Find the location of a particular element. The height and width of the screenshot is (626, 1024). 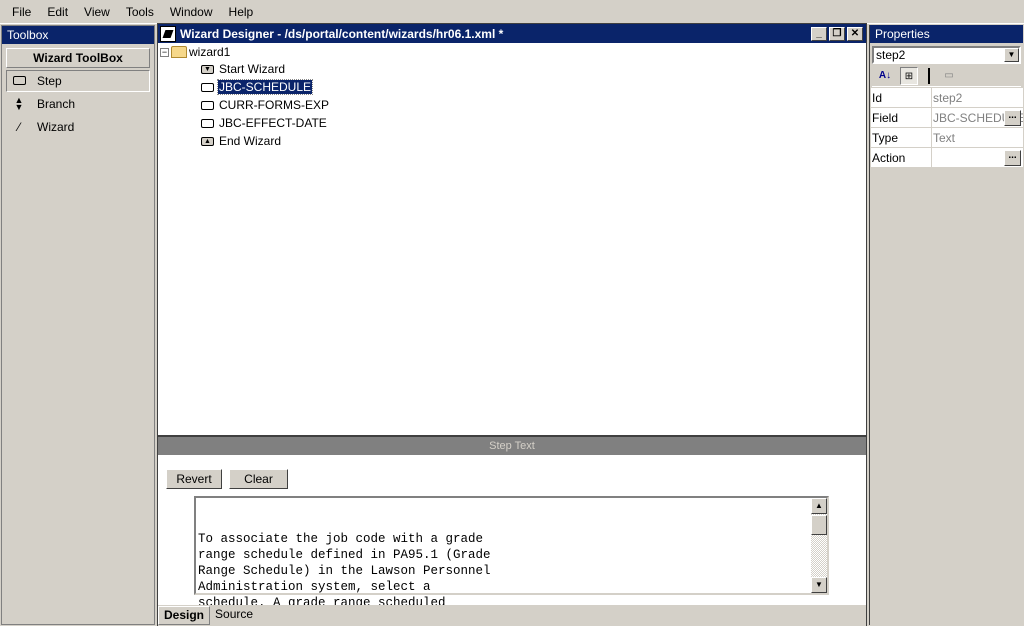

property-pages-icon: ▭ is located at coordinates (949, 76).